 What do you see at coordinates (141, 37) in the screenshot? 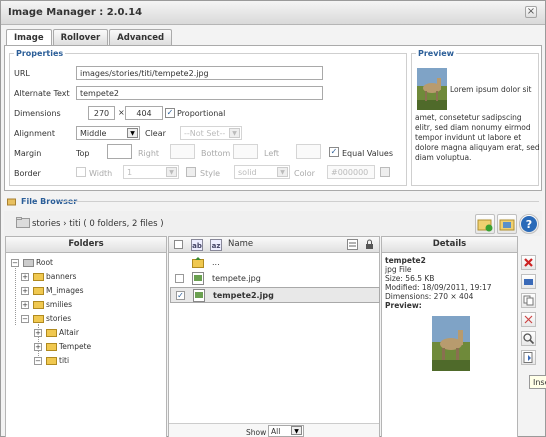
I see `tab-advanced: Advanced` at bounding box center [141, 37].